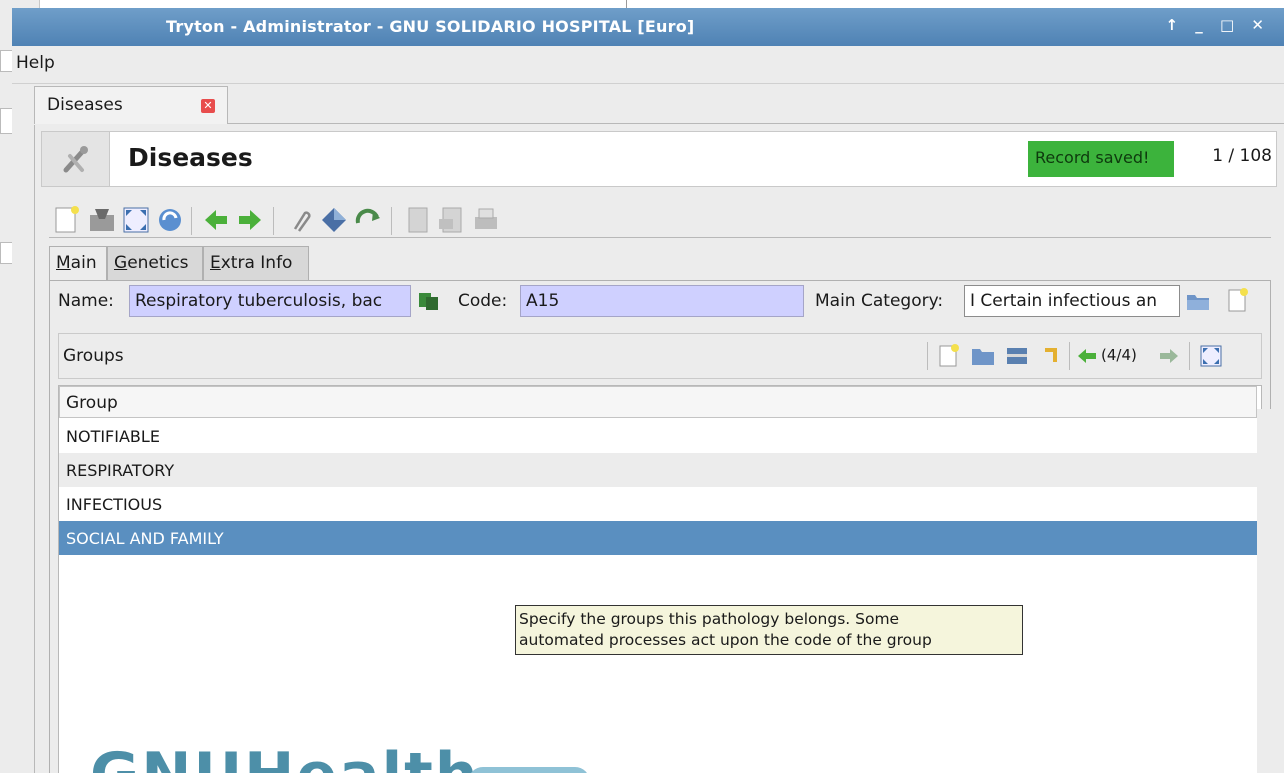 The width and height of the screenshot is (1284, 773). I want to click on gnuhealth-logo: GNUHealth, so click(285, 759).